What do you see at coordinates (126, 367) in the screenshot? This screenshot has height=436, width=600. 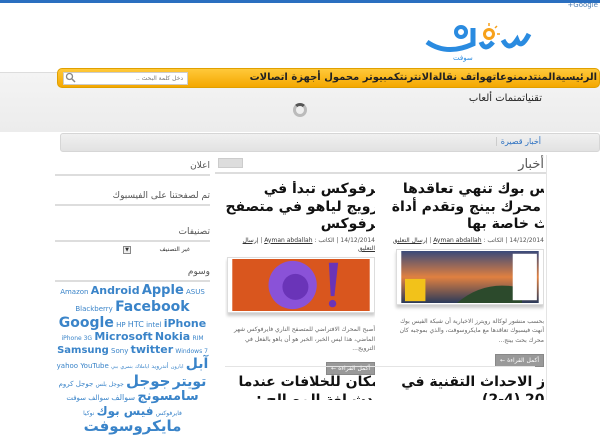 I see `tag-link: بنمري` at bounding box center [126, 367].